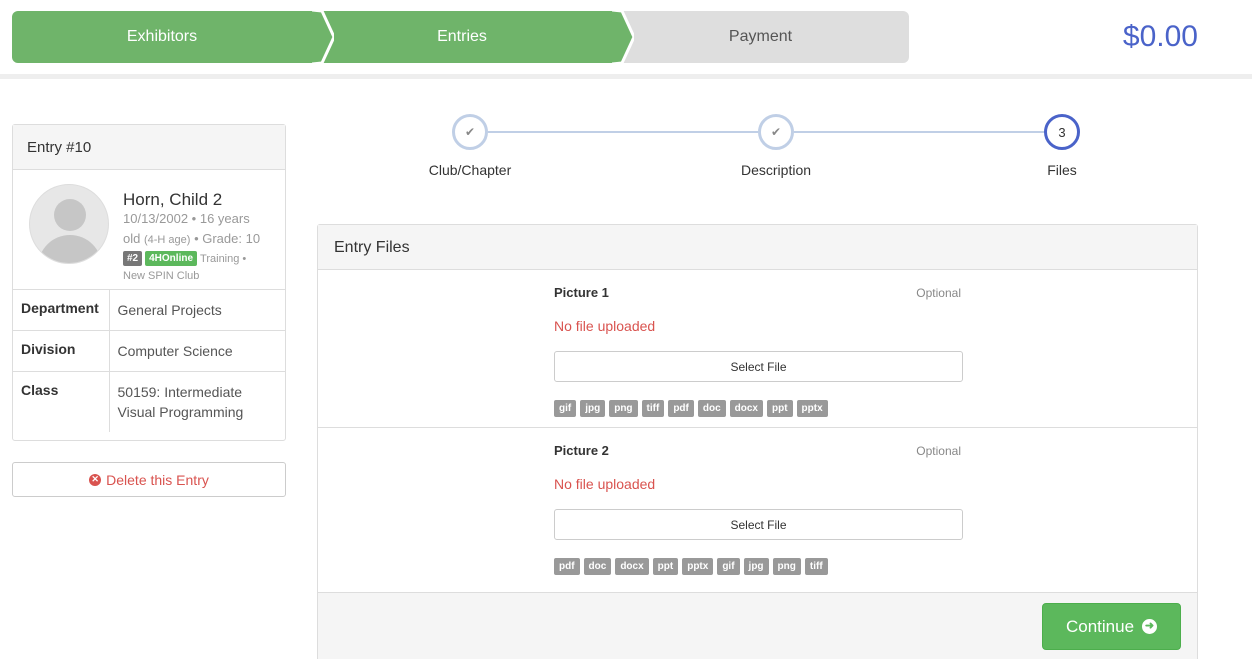  I want to click on continue-label: Continue, so click(1100, 626).